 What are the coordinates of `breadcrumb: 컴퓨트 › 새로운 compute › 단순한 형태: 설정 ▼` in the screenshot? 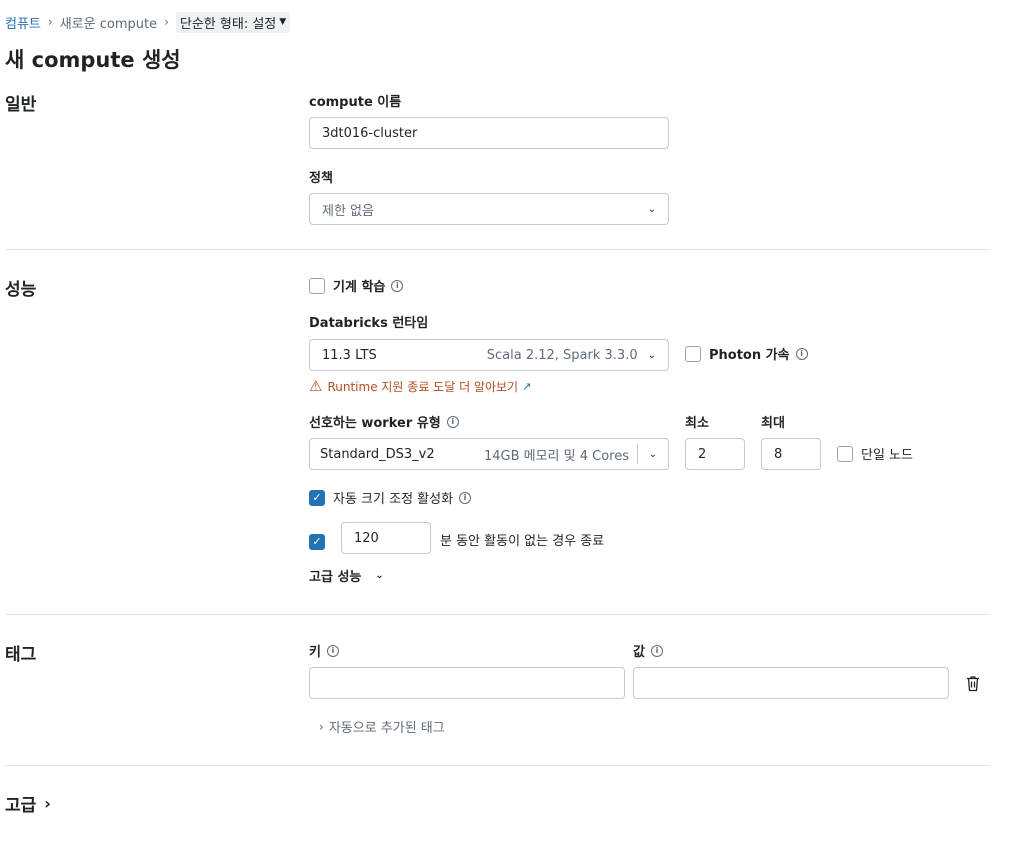 It's located at (148, 22).